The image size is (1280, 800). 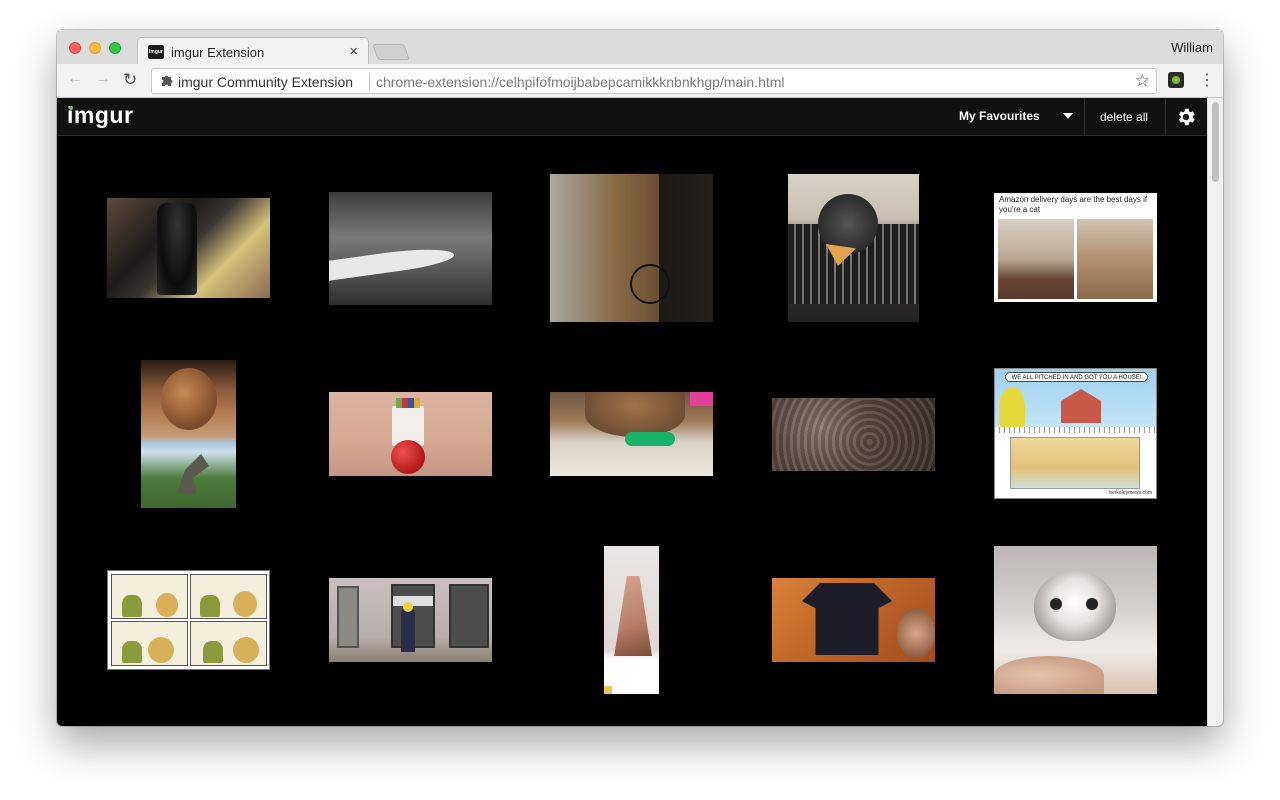 I want to click on omnibox-divider, so click(x=369, y=82).